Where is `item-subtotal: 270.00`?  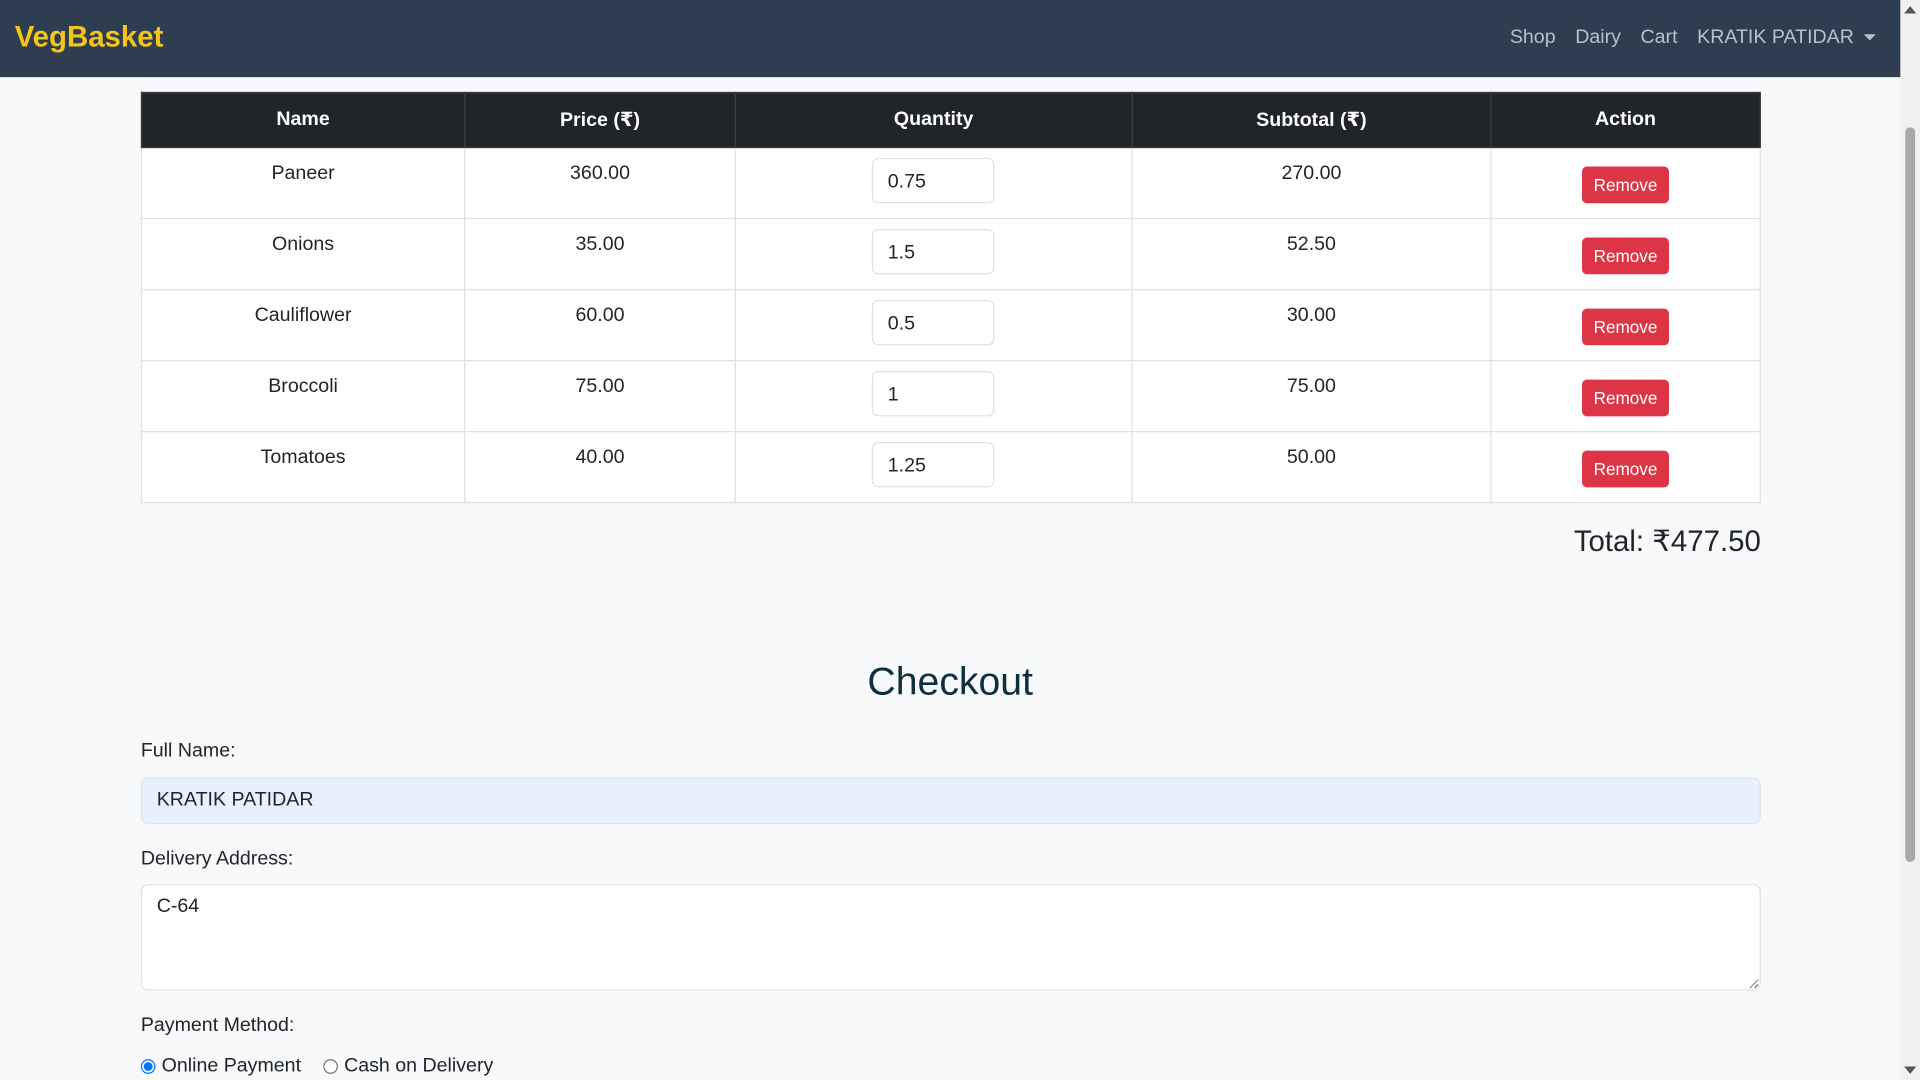
item-subtotal: 270.00 is located at coordinates (1311, 183).